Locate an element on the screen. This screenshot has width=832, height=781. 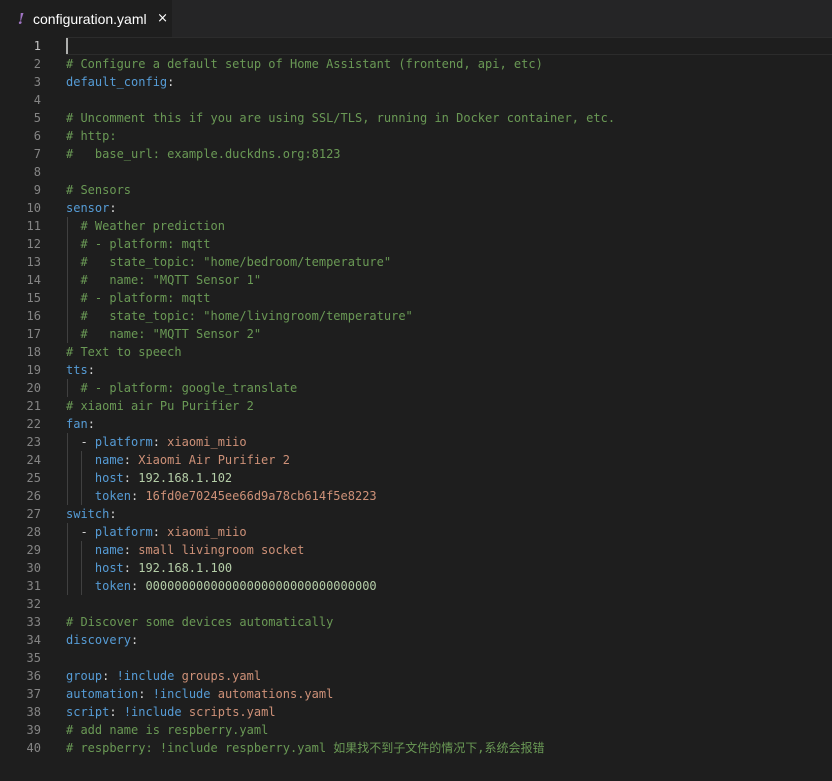
code-line: 1 is located at coordinates (416, 46).